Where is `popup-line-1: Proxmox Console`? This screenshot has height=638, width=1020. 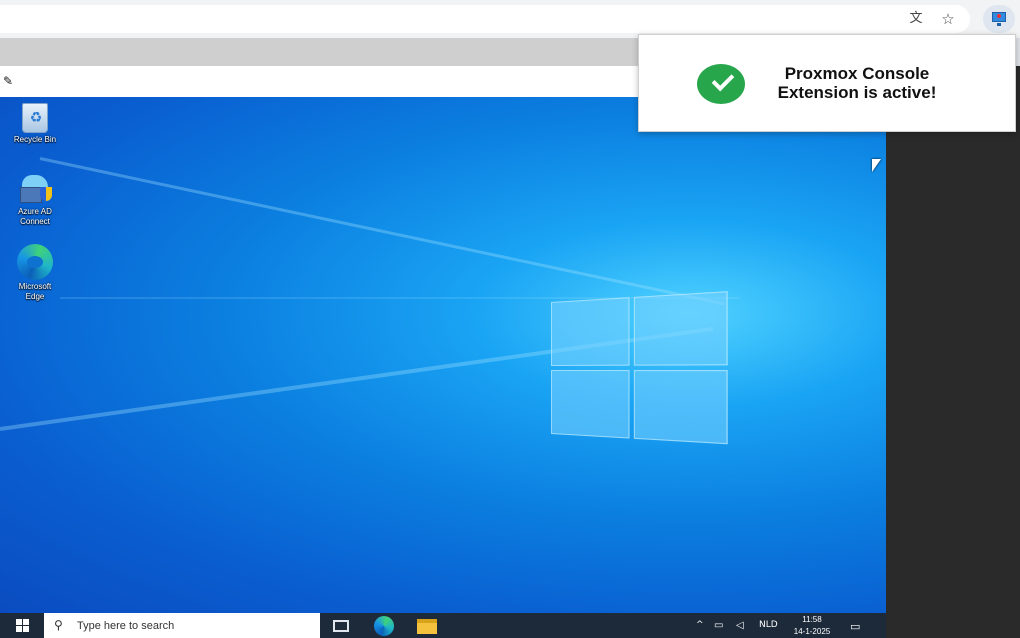 popup-line-1: Proxmox Console is located at coordinates (857, 73).